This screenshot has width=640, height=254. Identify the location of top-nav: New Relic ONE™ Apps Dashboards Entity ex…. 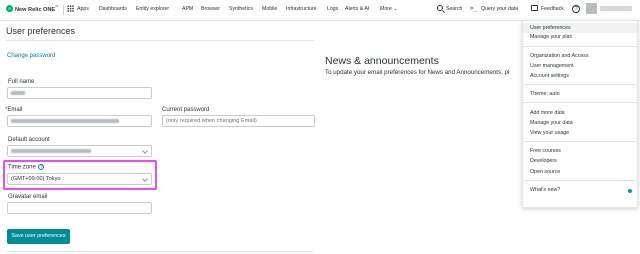
(320, 10).